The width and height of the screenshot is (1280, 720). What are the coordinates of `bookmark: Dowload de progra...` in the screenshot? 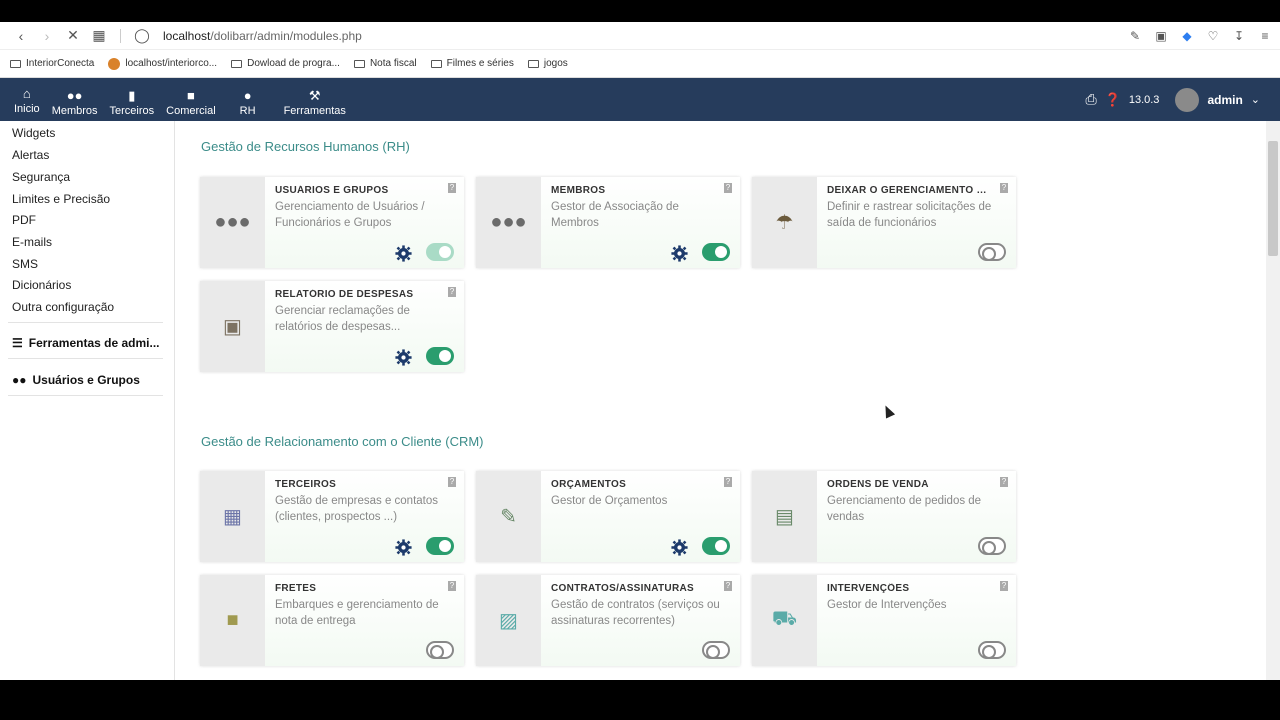 It's located at (285, 63).